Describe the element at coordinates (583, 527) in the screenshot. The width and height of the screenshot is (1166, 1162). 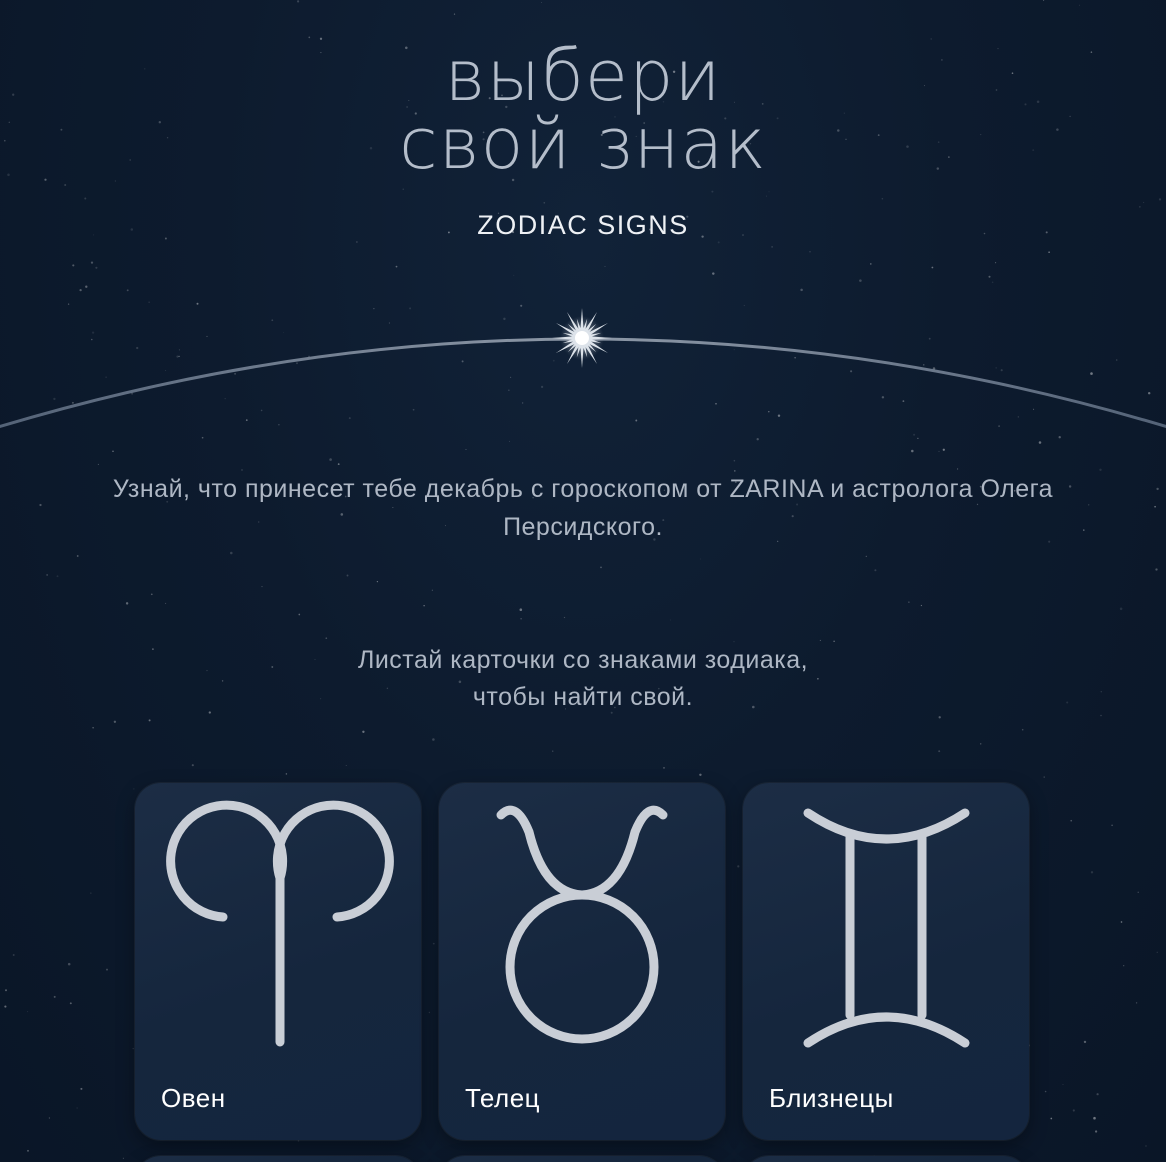
I see `intro-line-2: Персидского.` at that location.